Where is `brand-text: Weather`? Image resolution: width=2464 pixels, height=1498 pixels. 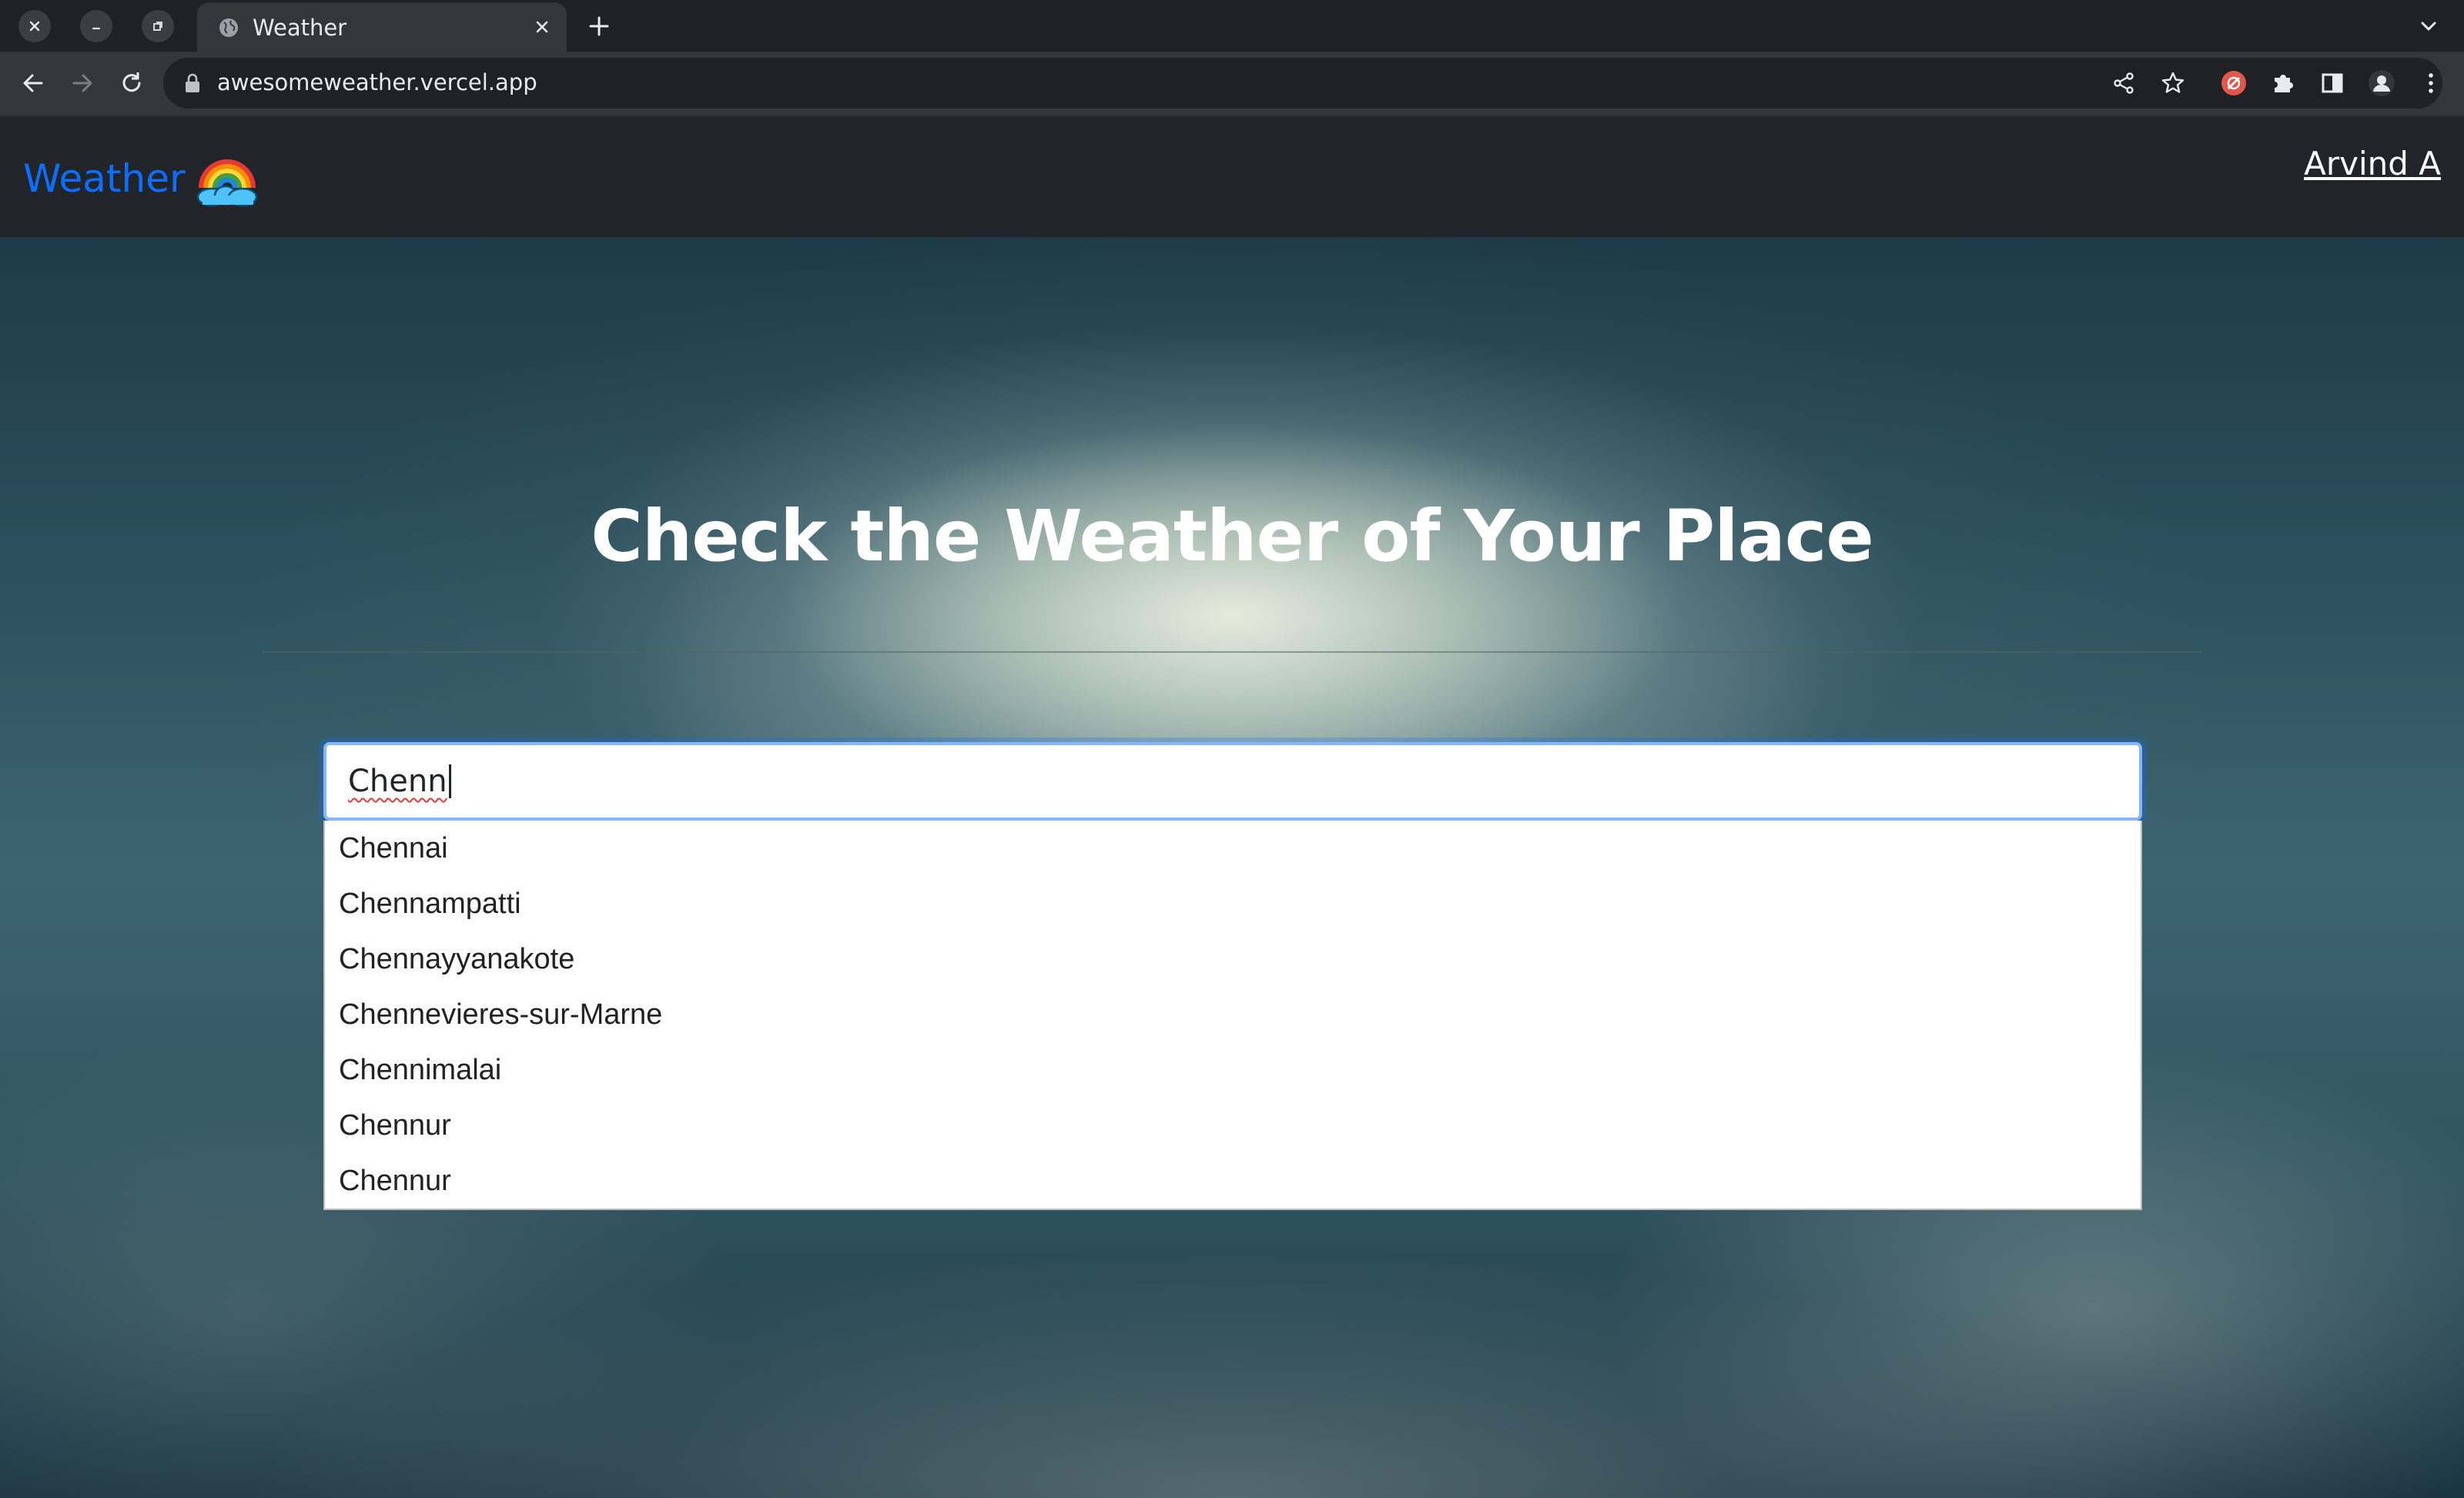
brand-text: Weather is located at coordinates (105, 178).